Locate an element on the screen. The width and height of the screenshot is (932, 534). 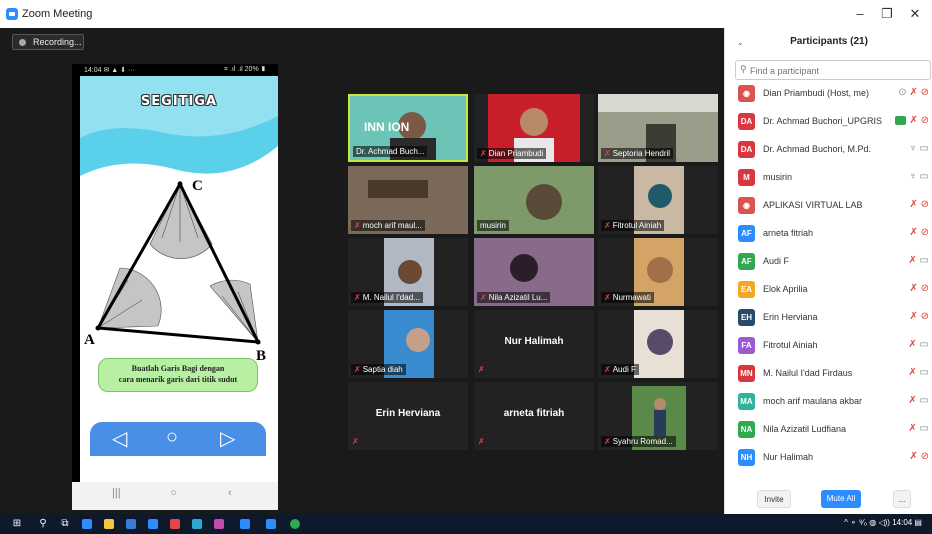
participant-row: EA Elok Aprilia ✗ ⊘ is located at coordinates (828, 290).